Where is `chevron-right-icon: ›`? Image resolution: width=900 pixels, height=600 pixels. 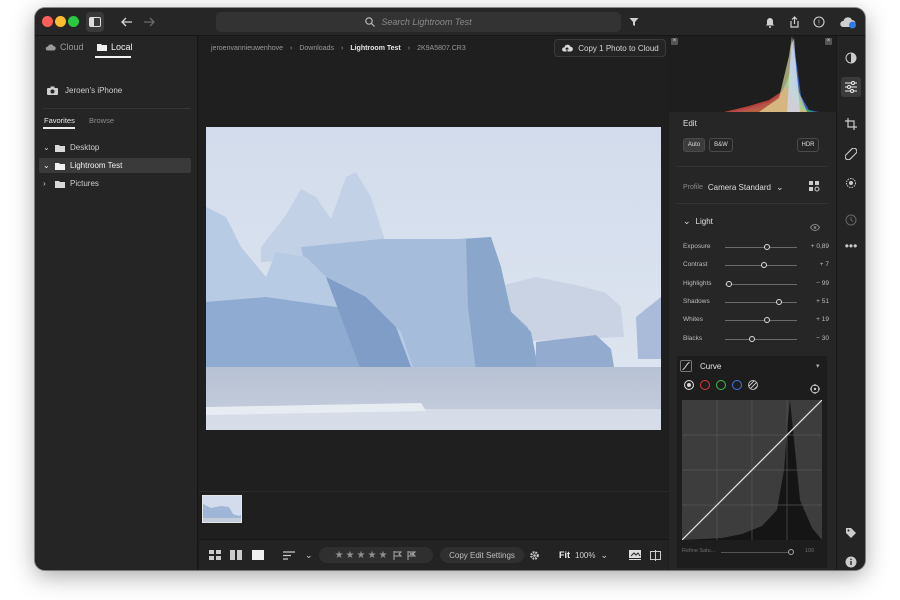 chevron-right-icon: › is located at coordinates (46, 183).